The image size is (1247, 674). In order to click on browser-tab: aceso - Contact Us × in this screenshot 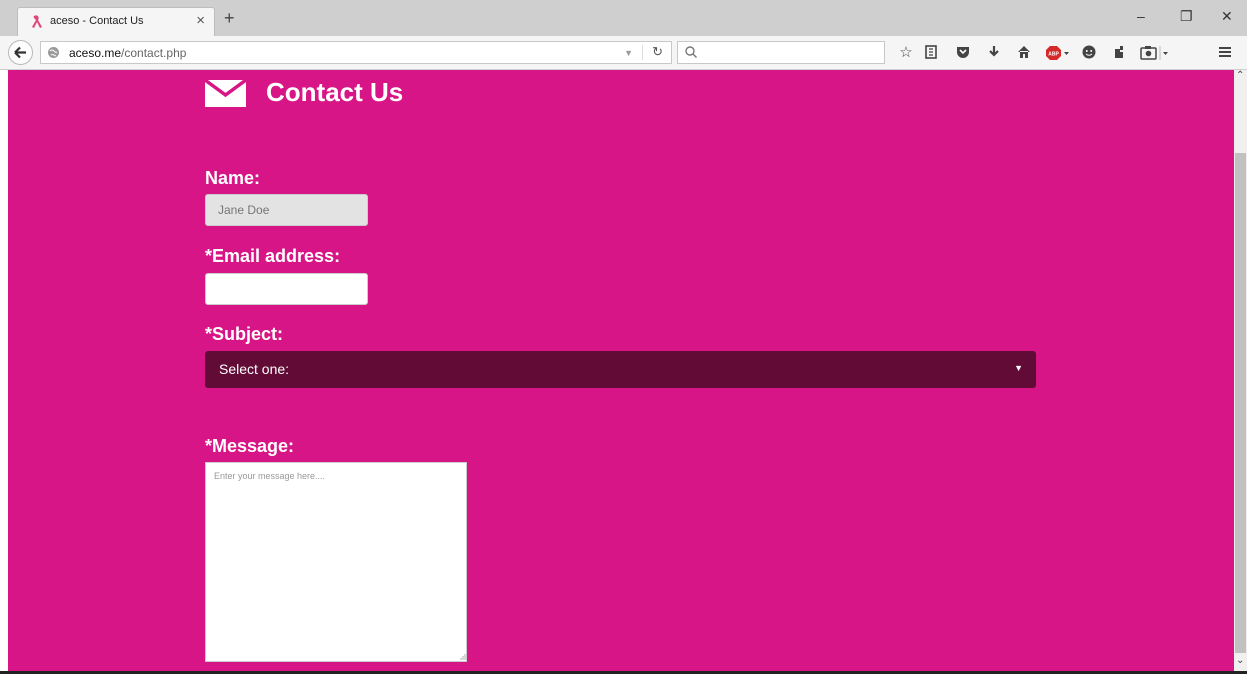, I will do `click(116, 21)`.